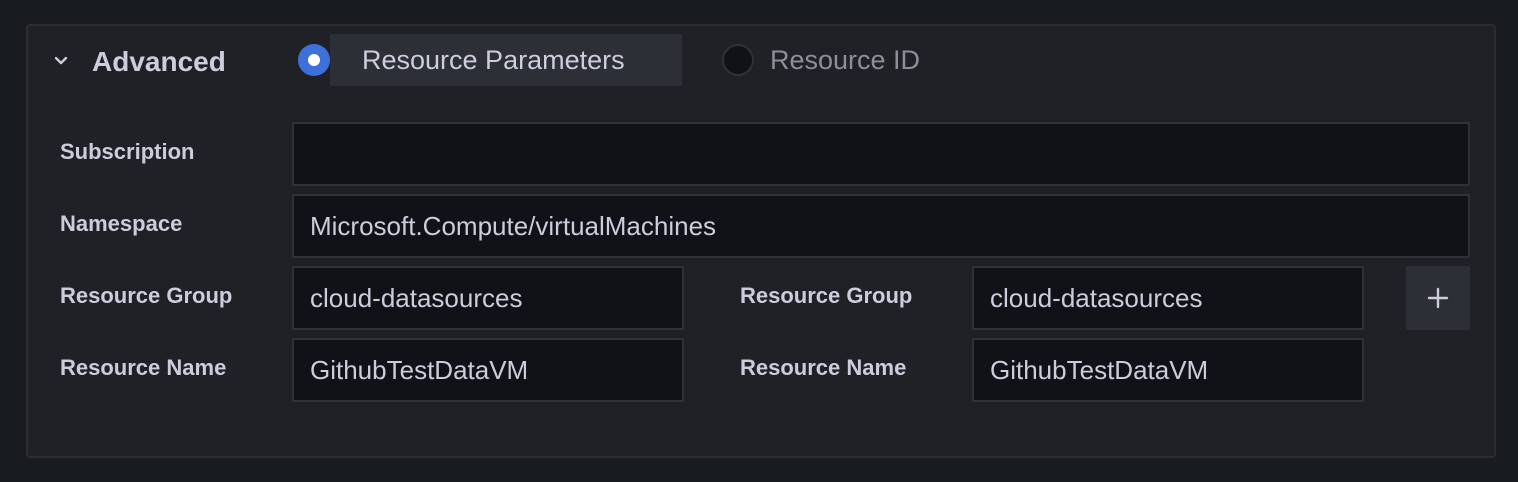 This screenshot has height=482, width=1518. Describe the element at coordinates (127, 151) in the screenshot. I see `subscription-label: Subscription` at that location.